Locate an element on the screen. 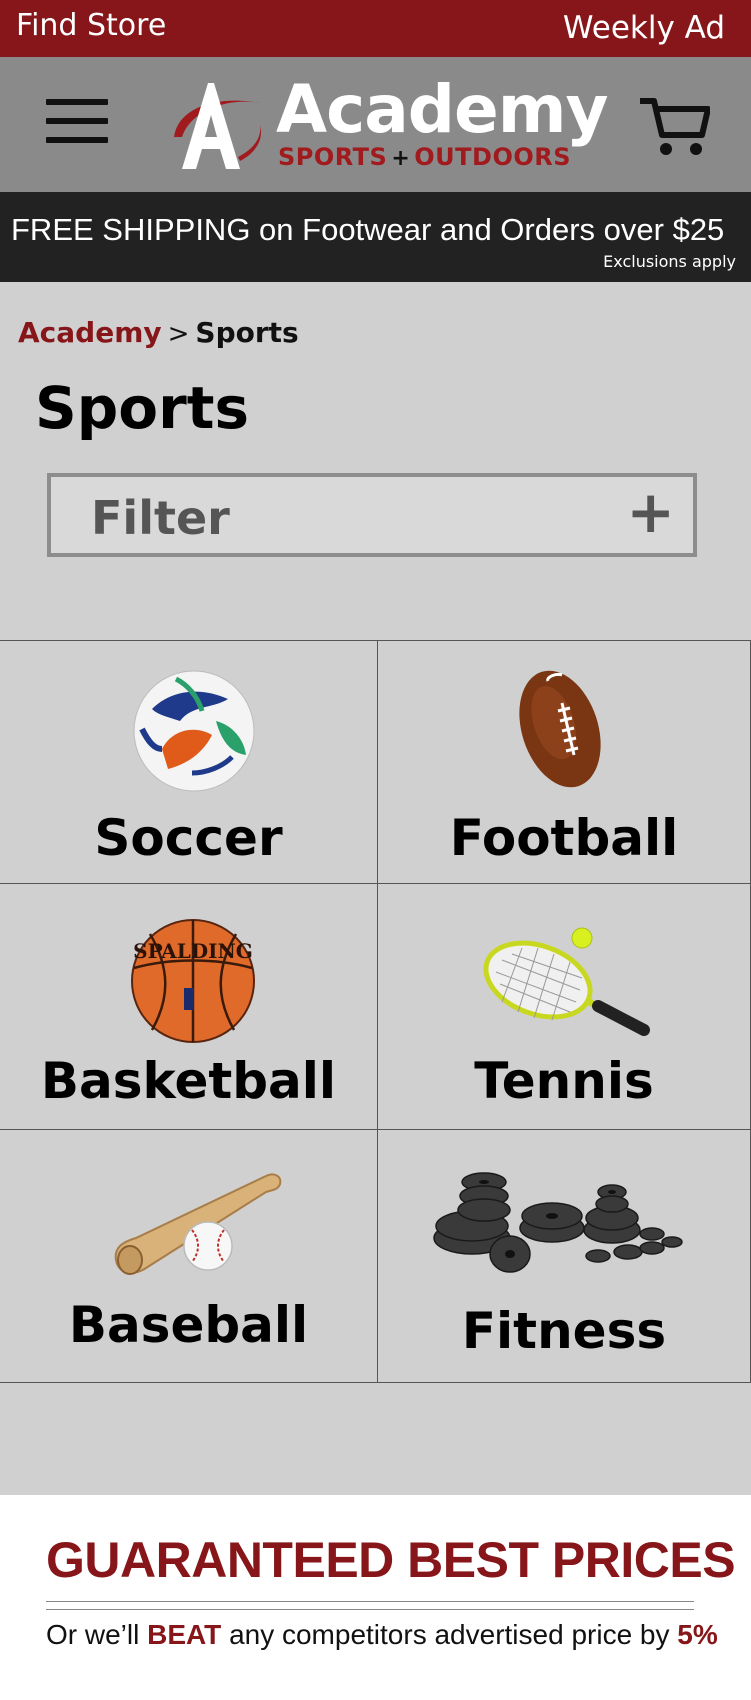  divider is located at coordinates (370, 1605).